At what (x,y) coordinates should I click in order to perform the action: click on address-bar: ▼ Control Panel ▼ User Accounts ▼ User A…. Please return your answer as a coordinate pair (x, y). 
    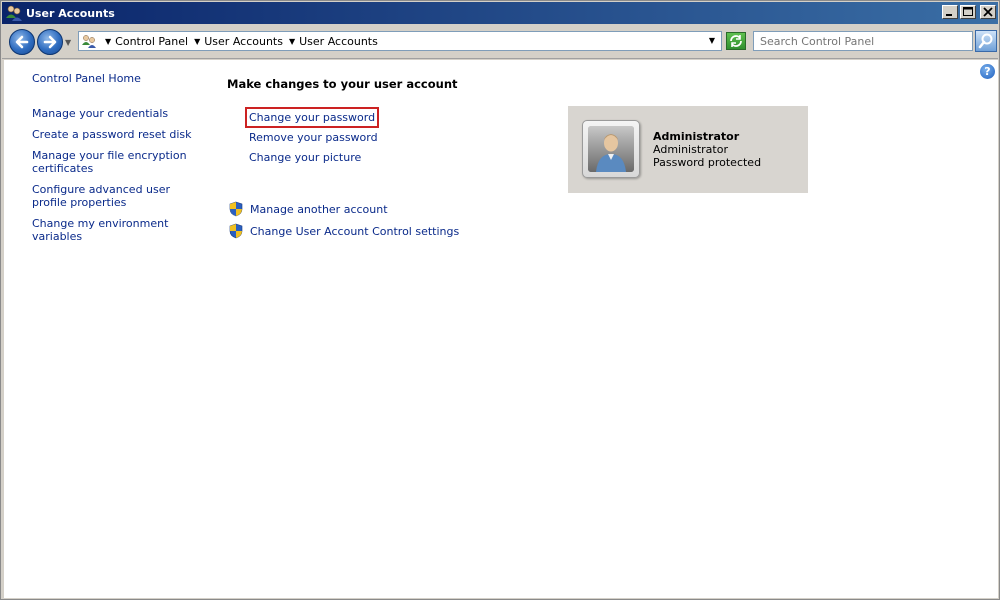
    Looking at the image, I should click on (400, 41).